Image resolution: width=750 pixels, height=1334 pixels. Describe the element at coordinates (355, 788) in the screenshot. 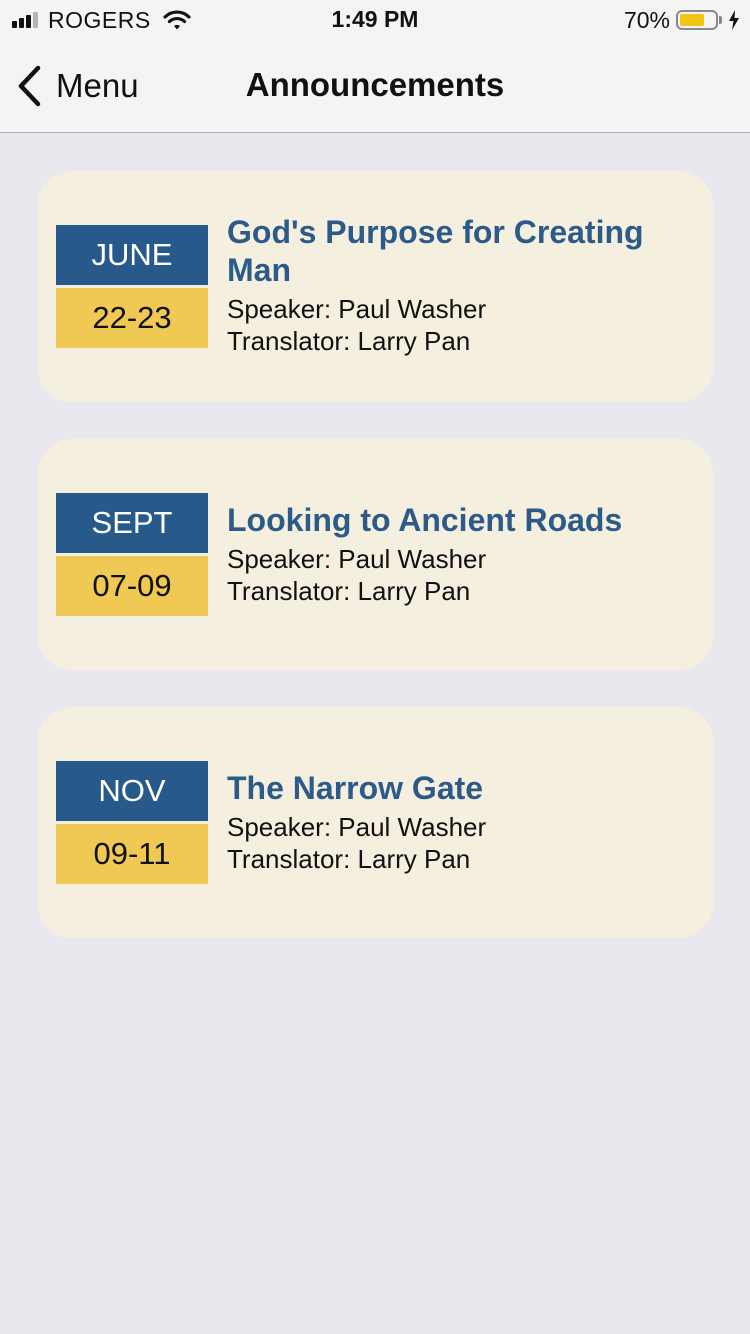

I see `announcement-title: The Narrow Gate` at that location.